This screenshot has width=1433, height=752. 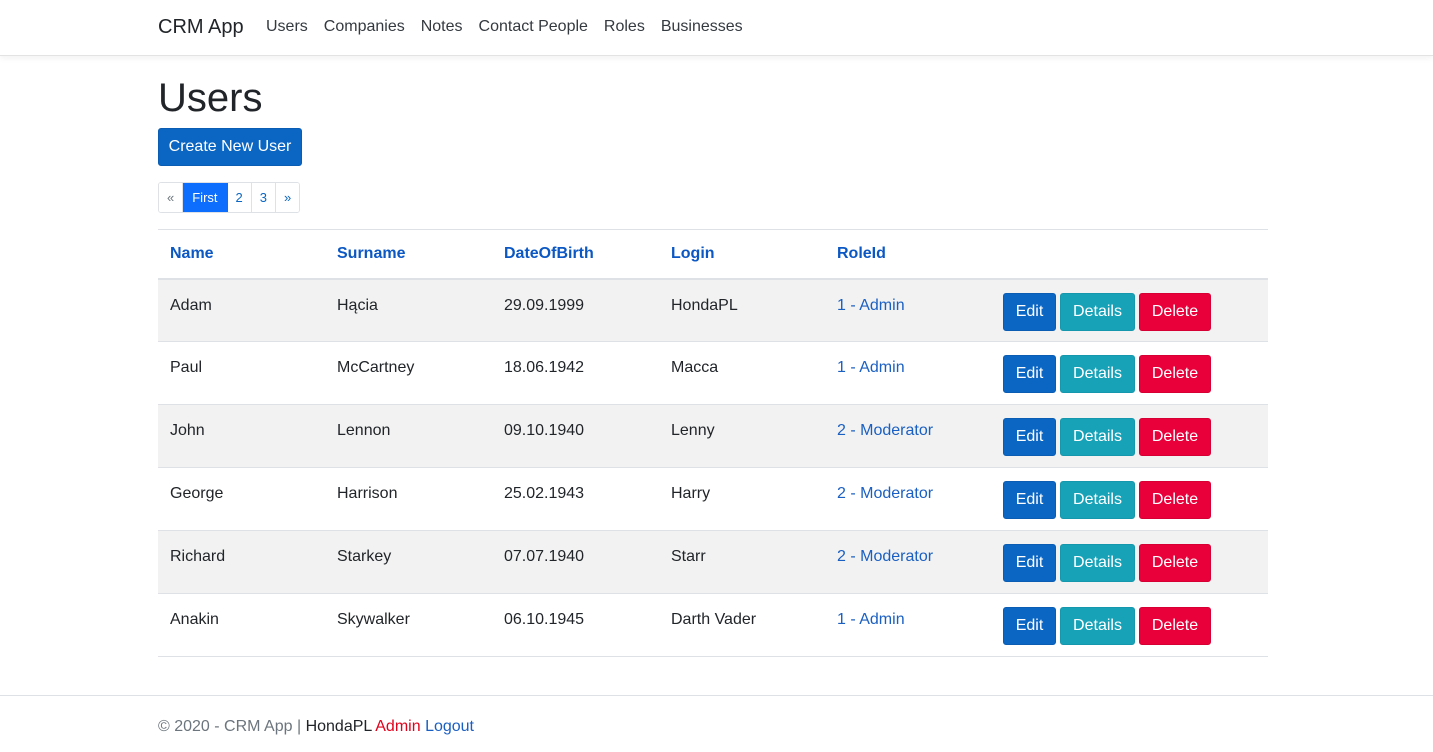 What do you see at coordinates (691, 493) in the screenshot?
I see `cell-login: Harry` at bounding box center [691, 493].